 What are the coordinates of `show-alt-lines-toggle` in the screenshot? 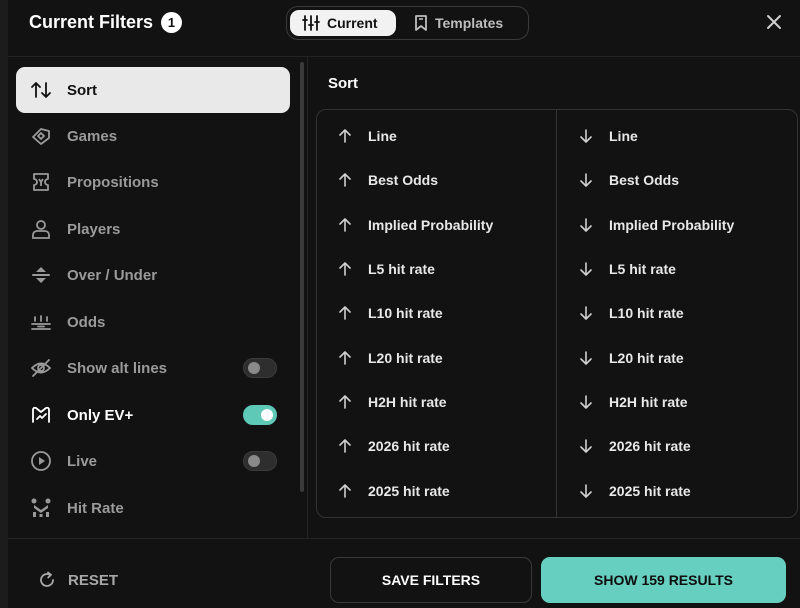 It's located at (260, 368).